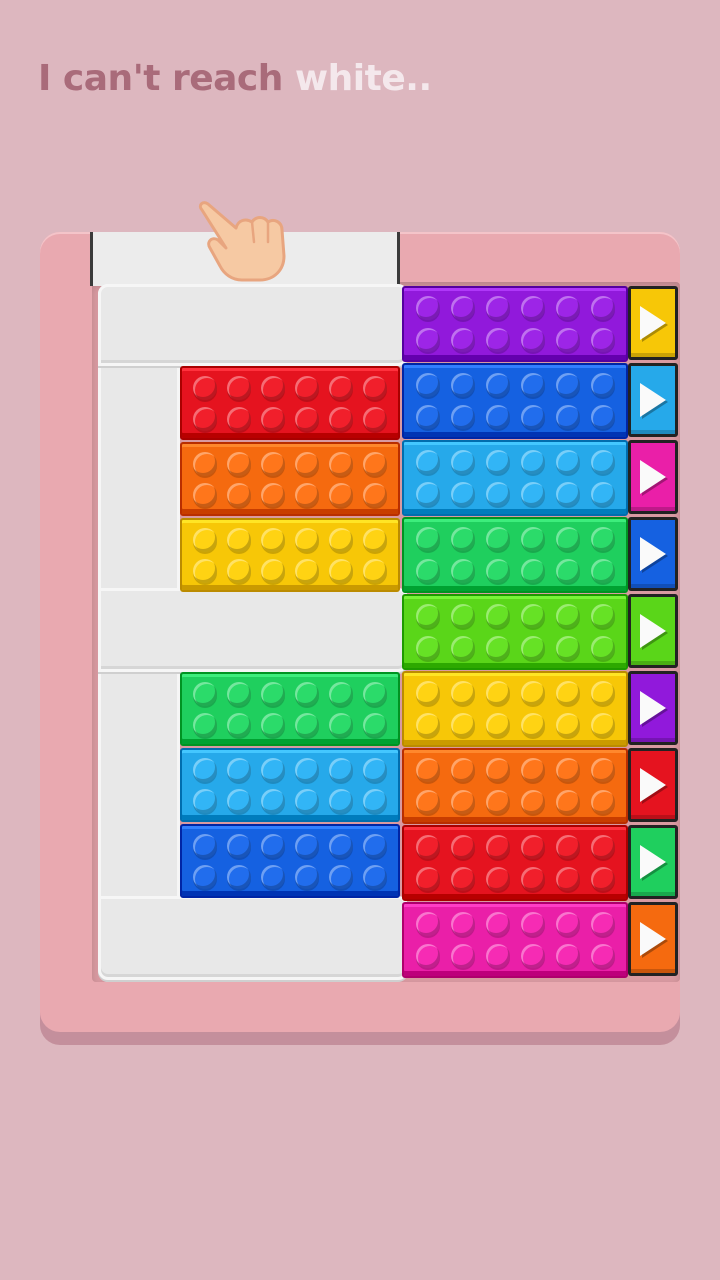 The width and height of the screenshot is (720, 1280). Describe the element at coordinates (653, 631) in the screenshot. I see `arrow-tile-lime` at that location.